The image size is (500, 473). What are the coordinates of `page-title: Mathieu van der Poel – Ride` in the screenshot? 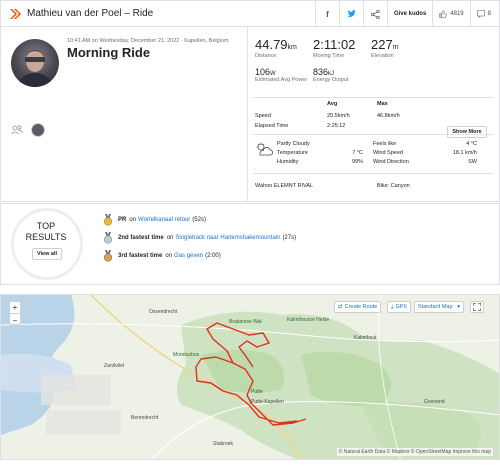 It's located at (90, 13).